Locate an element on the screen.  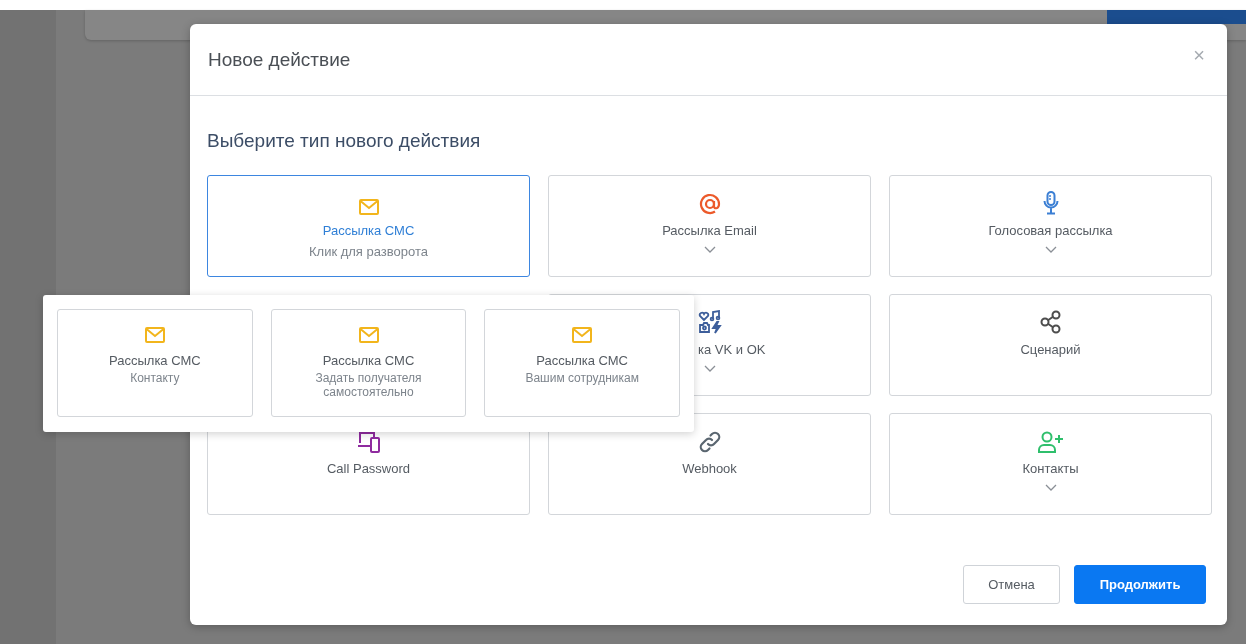
action-card: Рассылка Email is located at coordinates (709, 226).